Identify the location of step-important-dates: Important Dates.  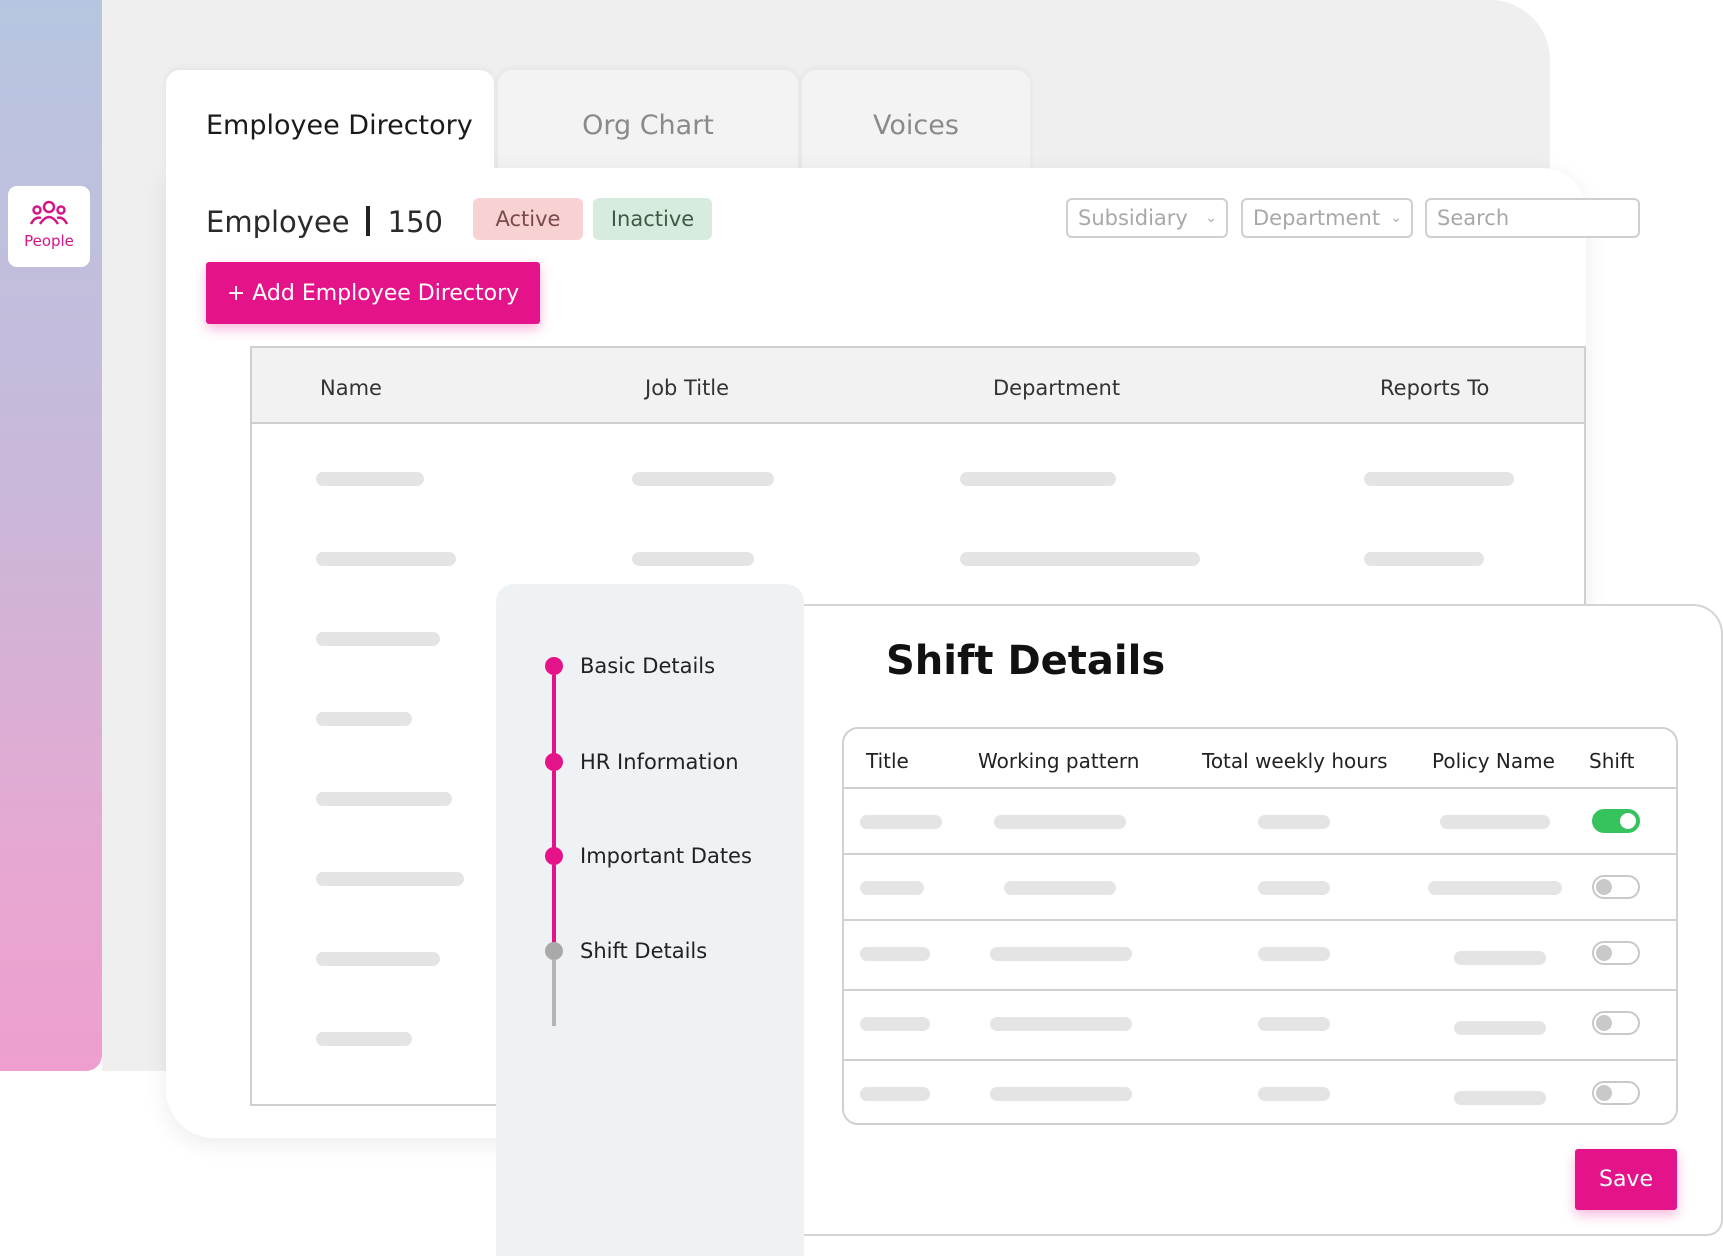
(666, 856).